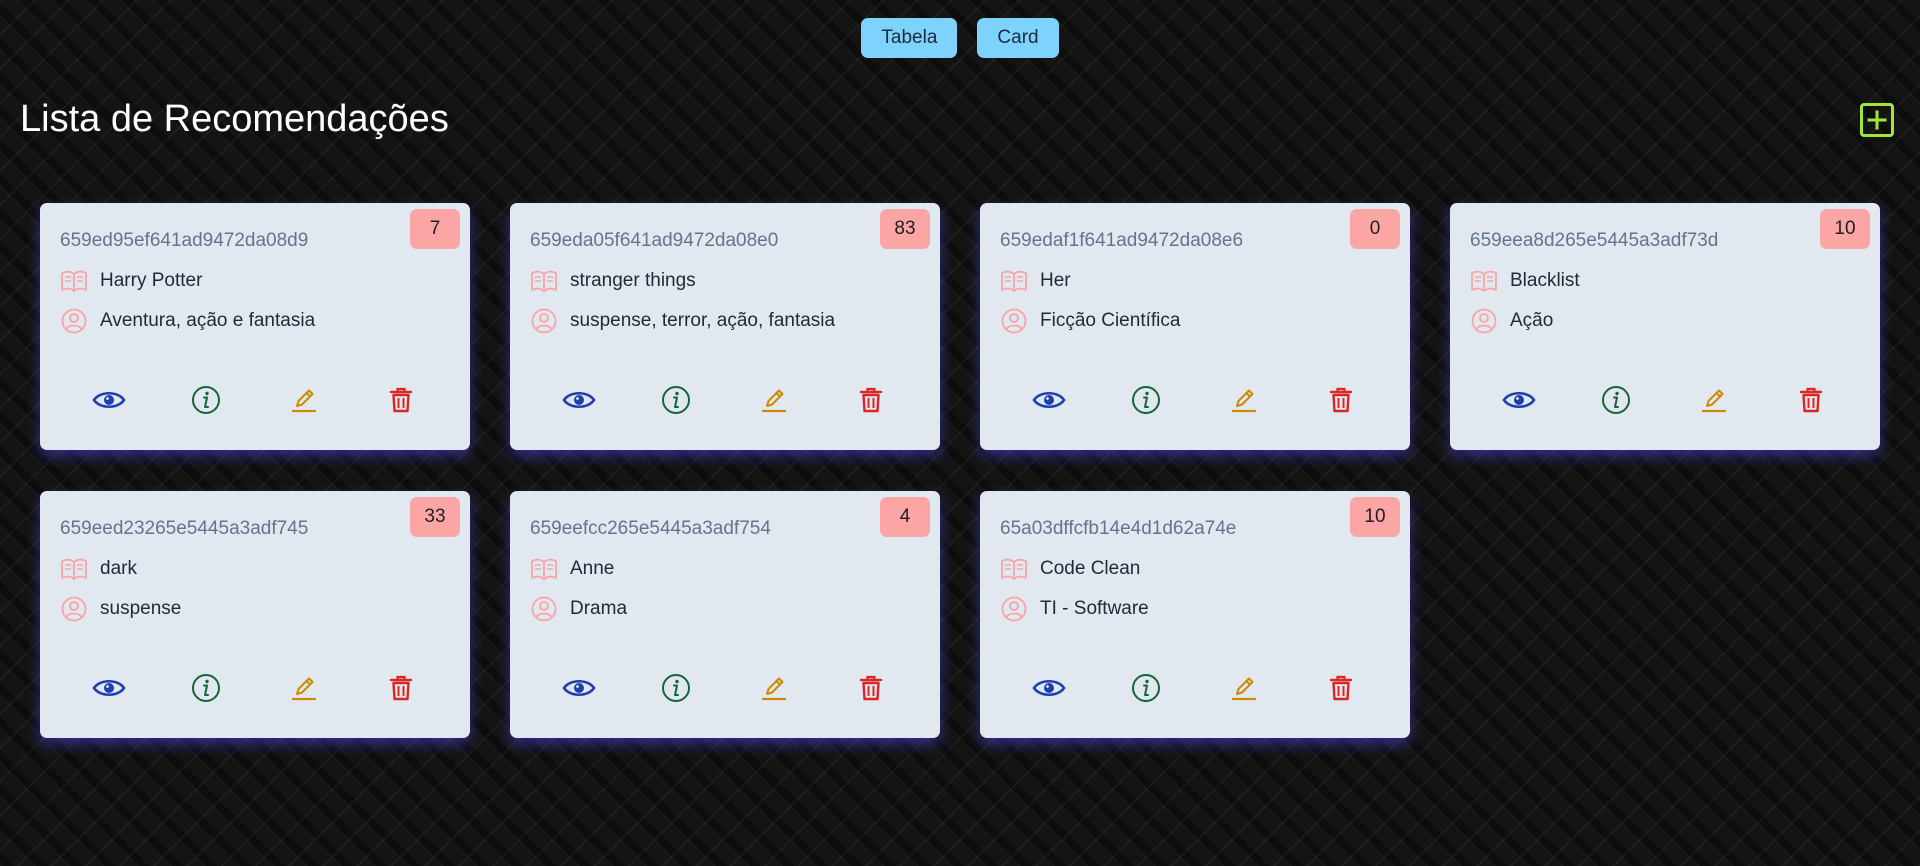  What do you see at coordinates (1055, 280) in the screenshot?
I see `card-title: Her` at bounding box center [1055, 280].